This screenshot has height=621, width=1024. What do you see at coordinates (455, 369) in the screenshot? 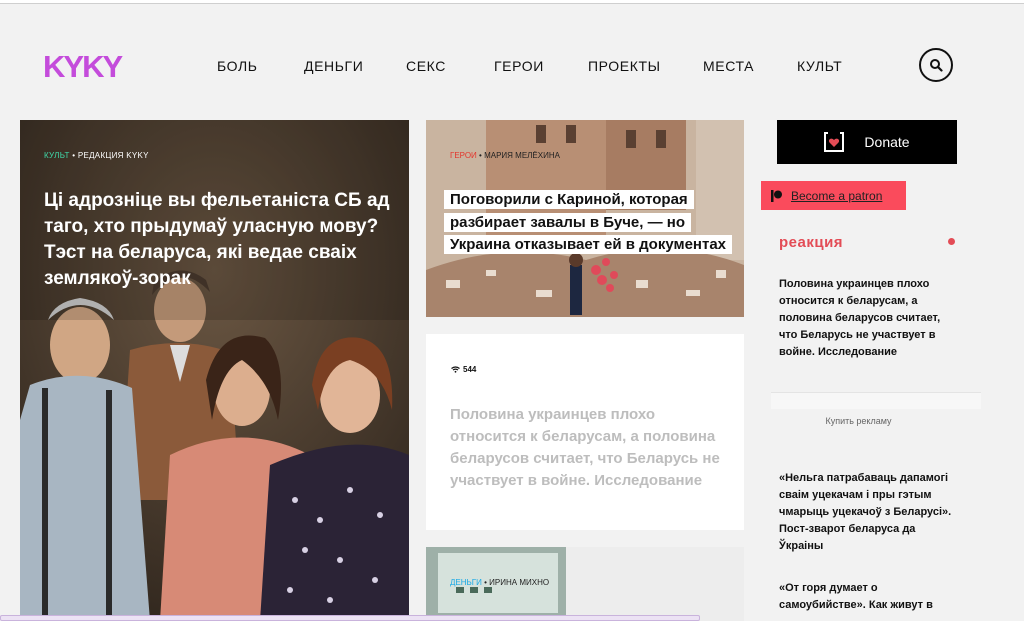
I see `wifi-views-icon` at bounding box center [455, 369].